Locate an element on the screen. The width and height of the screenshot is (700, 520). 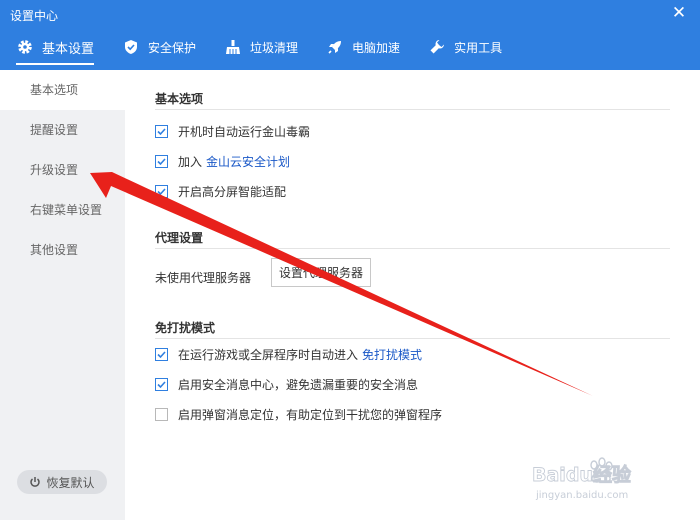
option-label: 加入 is located at coordinates (190, 162).